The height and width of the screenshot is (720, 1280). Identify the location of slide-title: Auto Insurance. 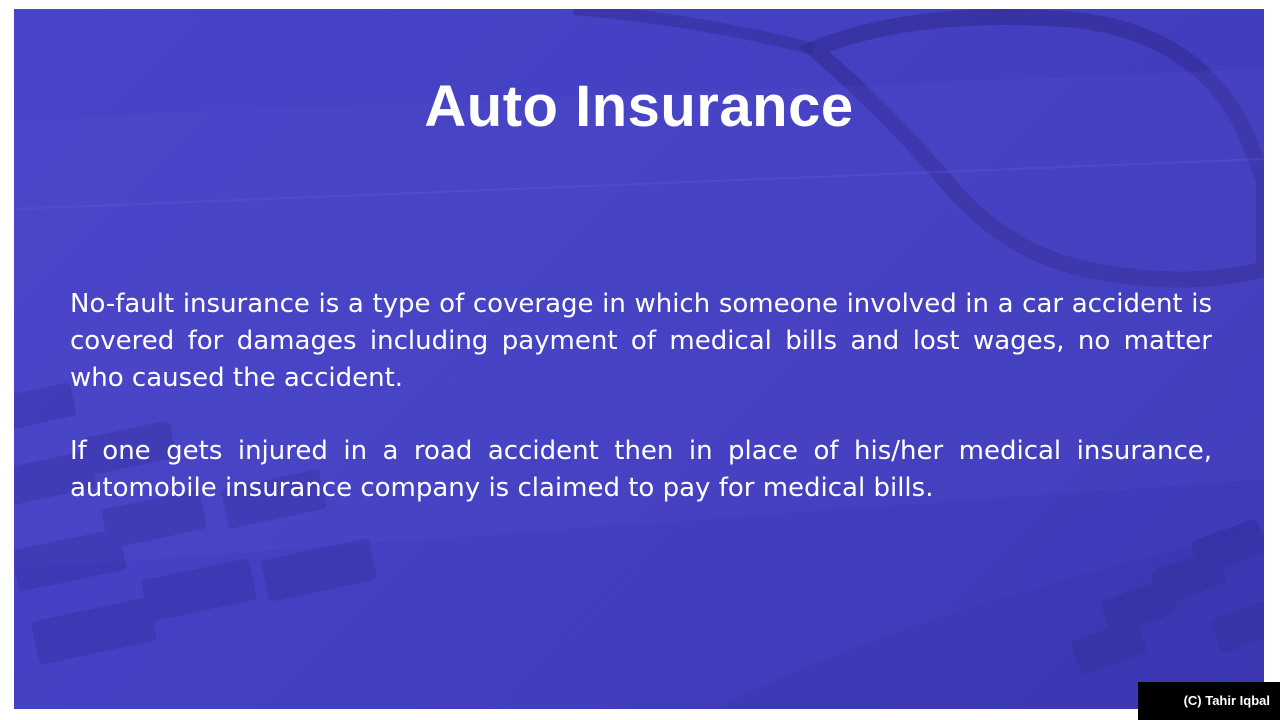
(639, 106).